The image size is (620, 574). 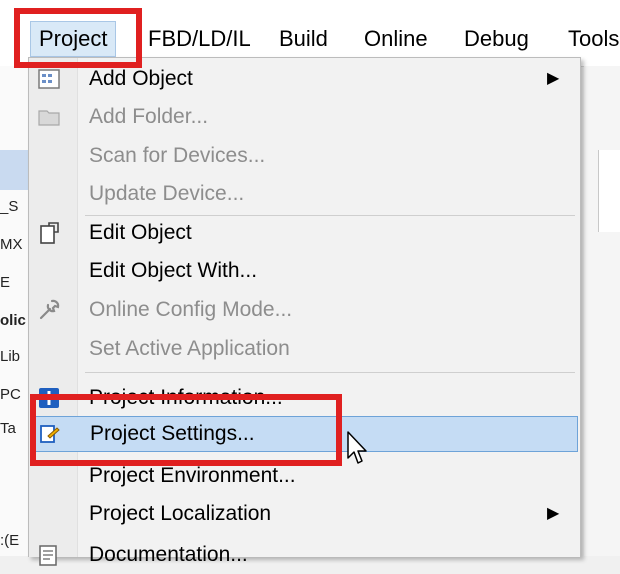 What do you see at coordinates (330, 372) in the screenshot?
I see `menu-separator` at bounding box center [330, 372].